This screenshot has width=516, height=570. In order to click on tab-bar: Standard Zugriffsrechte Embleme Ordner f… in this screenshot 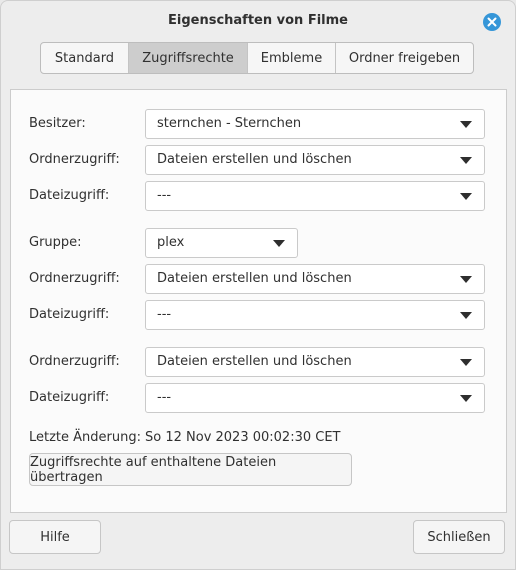, I will do `click(257, 58)`.